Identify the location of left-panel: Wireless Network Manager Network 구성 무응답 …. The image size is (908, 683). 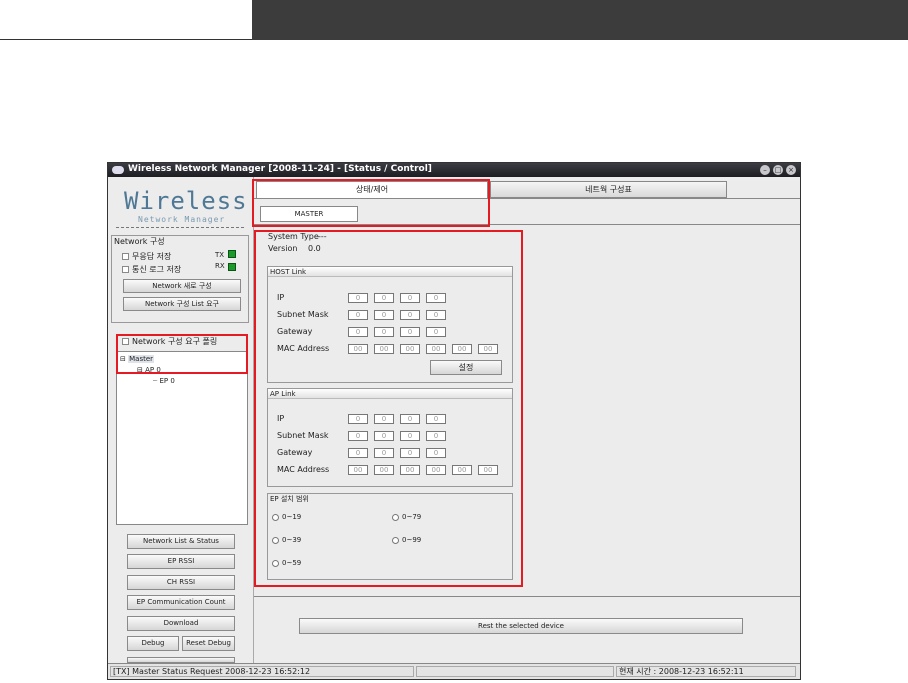
(180, 420).